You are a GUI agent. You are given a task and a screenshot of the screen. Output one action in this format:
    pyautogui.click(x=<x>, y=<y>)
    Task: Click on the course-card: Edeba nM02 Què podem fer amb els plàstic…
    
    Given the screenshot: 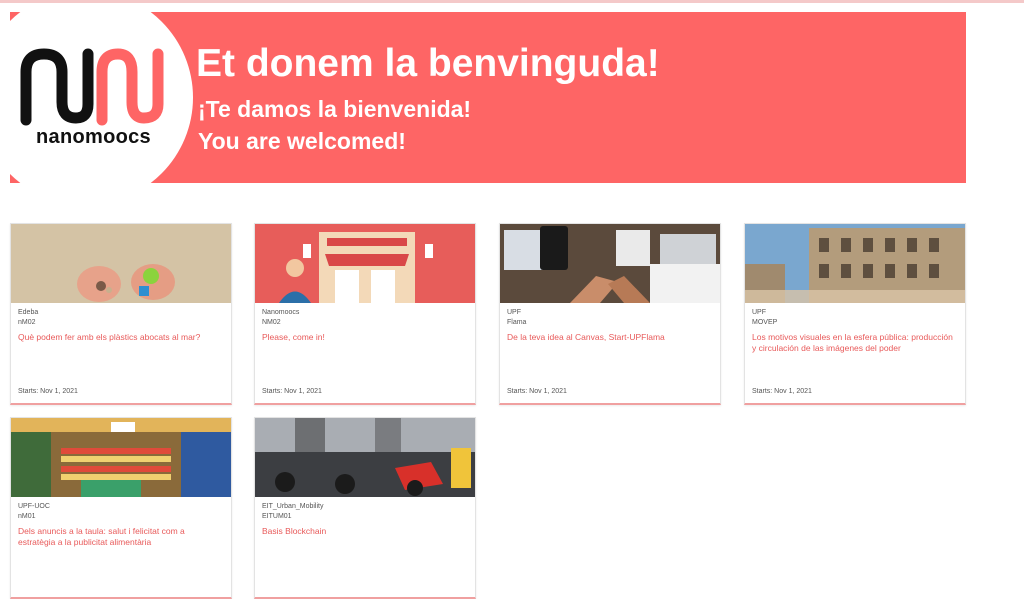 What is the action you would take?
    pyautogui.click(x=121, y=314)
    